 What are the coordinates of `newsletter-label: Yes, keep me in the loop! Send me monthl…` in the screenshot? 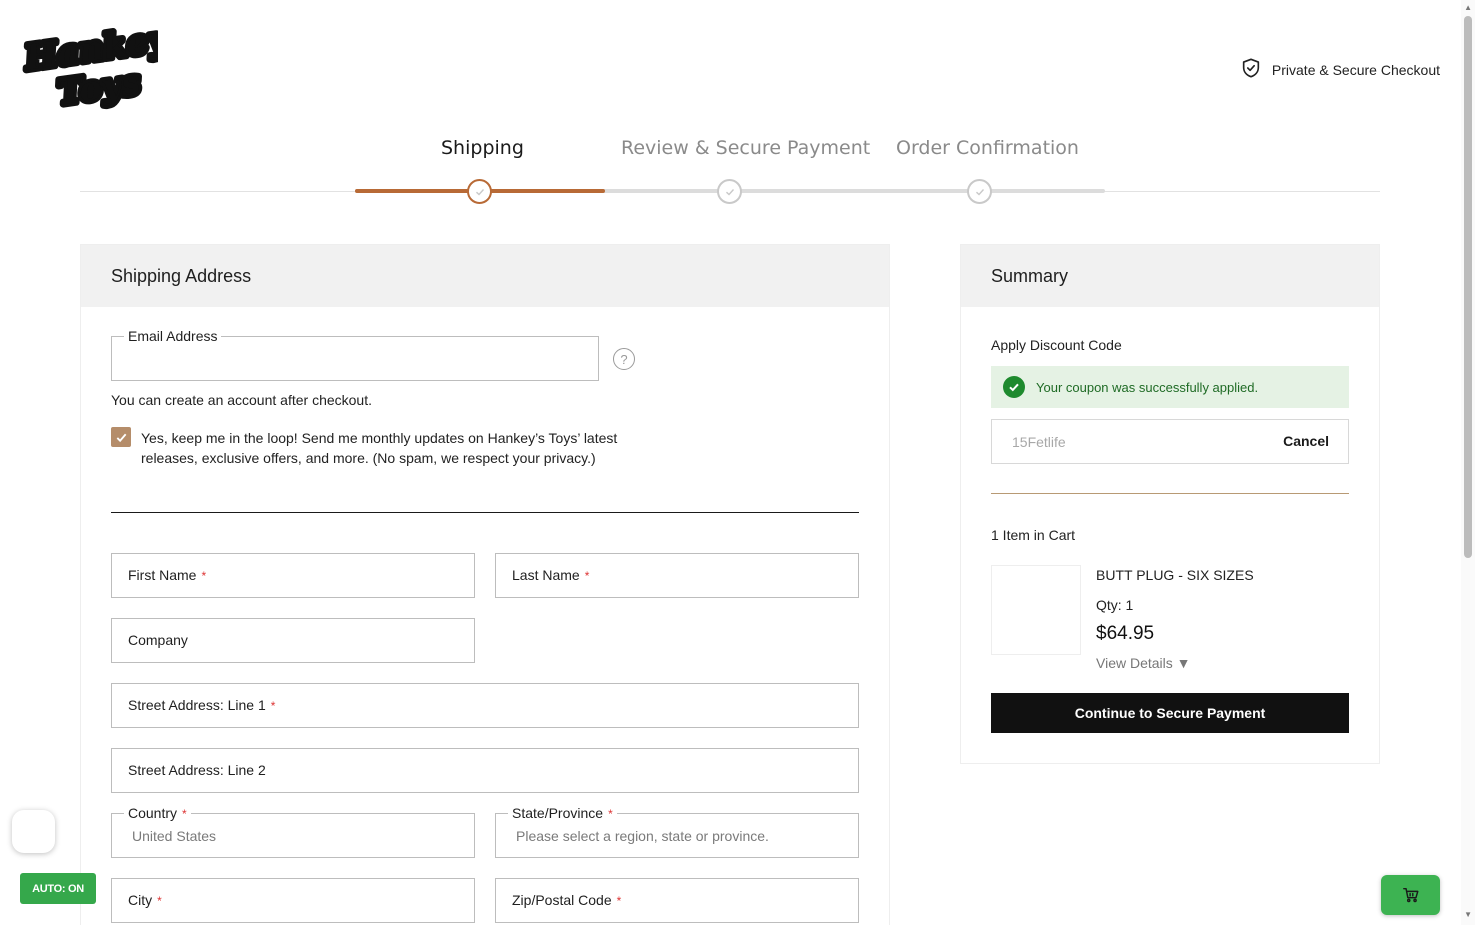 It's located at (379, 448).